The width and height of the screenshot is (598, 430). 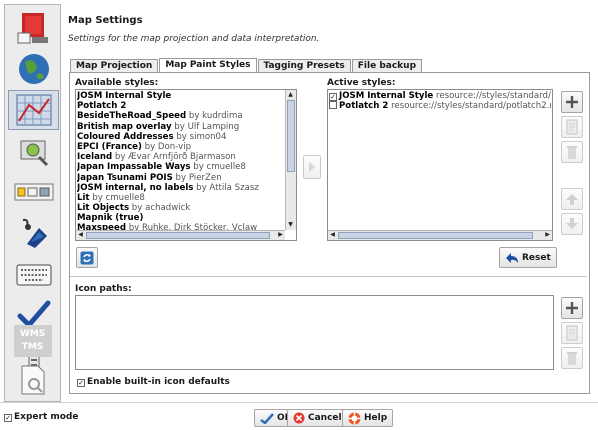 I want to click on style-author: by achadwick, so click(x=160, y=208).